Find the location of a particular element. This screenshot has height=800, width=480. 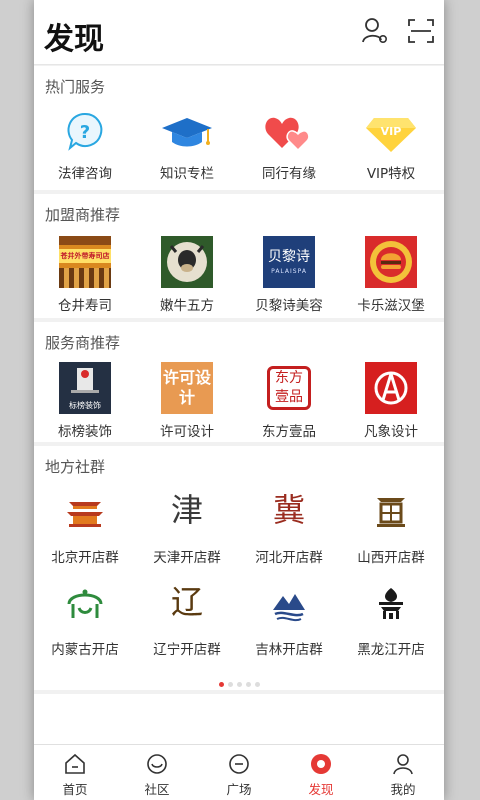

tab-home: 首页 is located at coordinates (75, 772).